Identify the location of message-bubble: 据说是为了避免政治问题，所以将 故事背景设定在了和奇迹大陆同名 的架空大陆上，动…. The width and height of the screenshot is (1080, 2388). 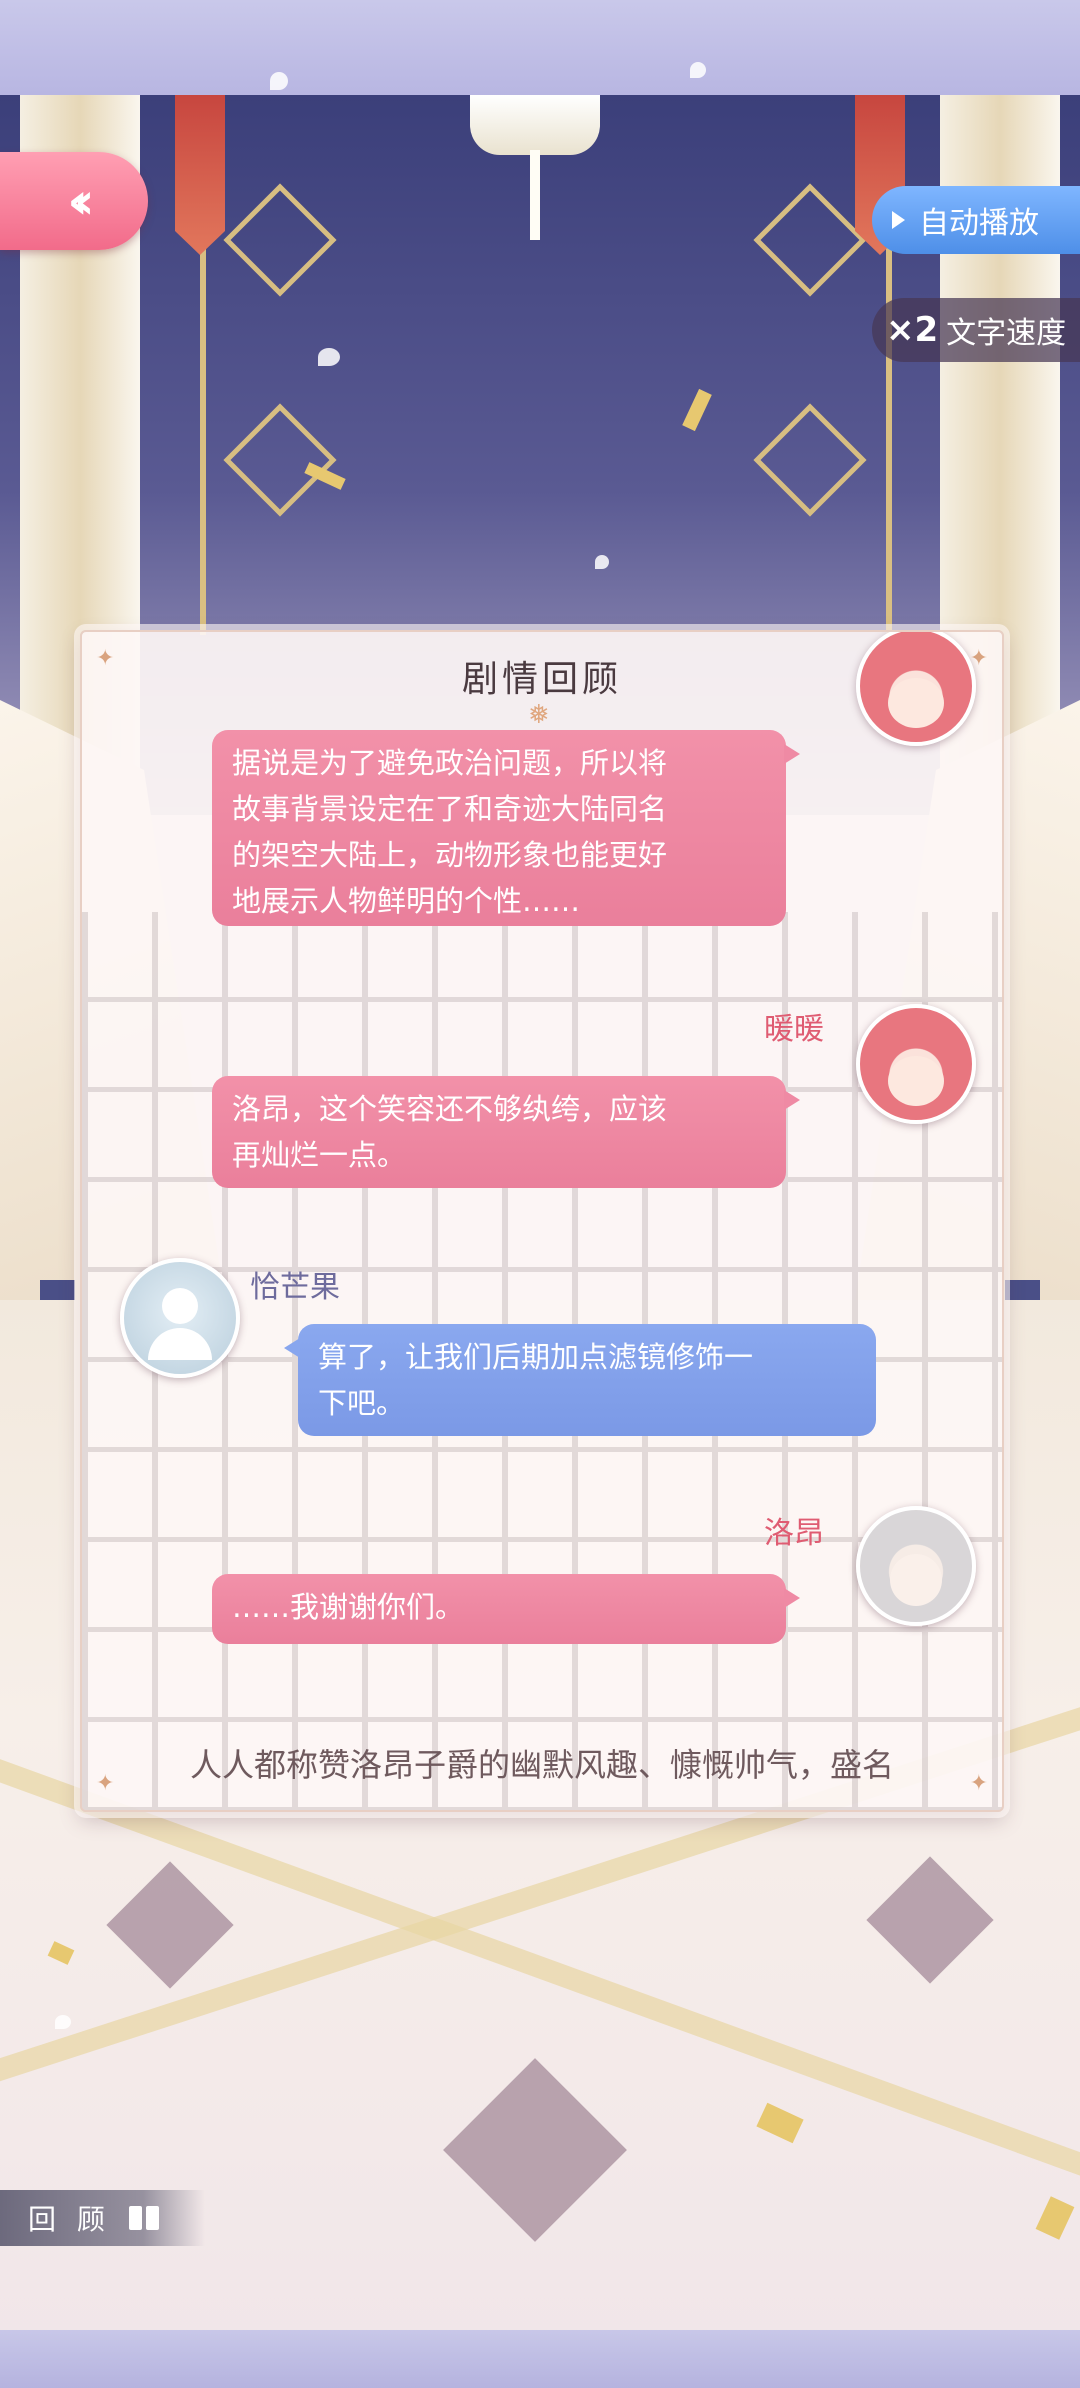
(506, 828).